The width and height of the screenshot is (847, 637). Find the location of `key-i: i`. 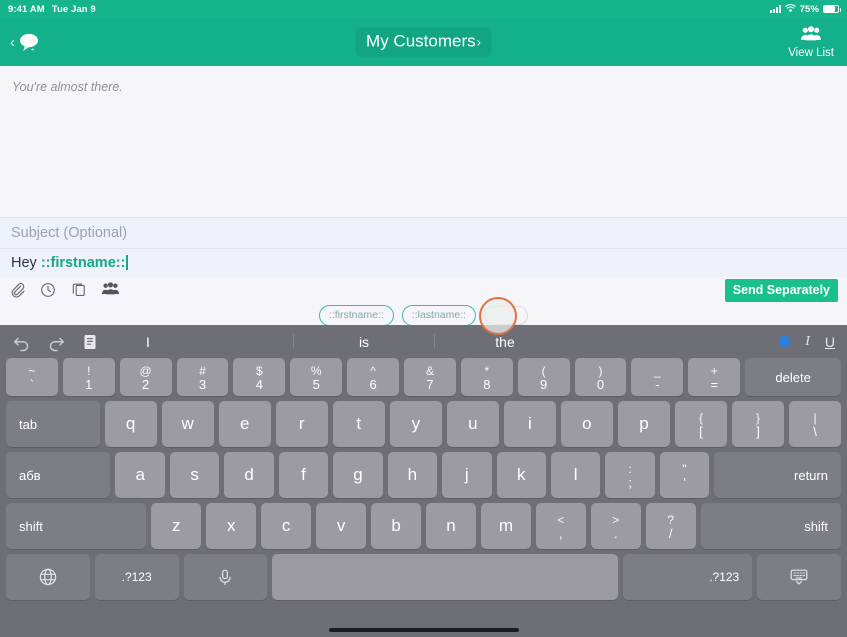

key-i: i is located at coordinates (529, 424).